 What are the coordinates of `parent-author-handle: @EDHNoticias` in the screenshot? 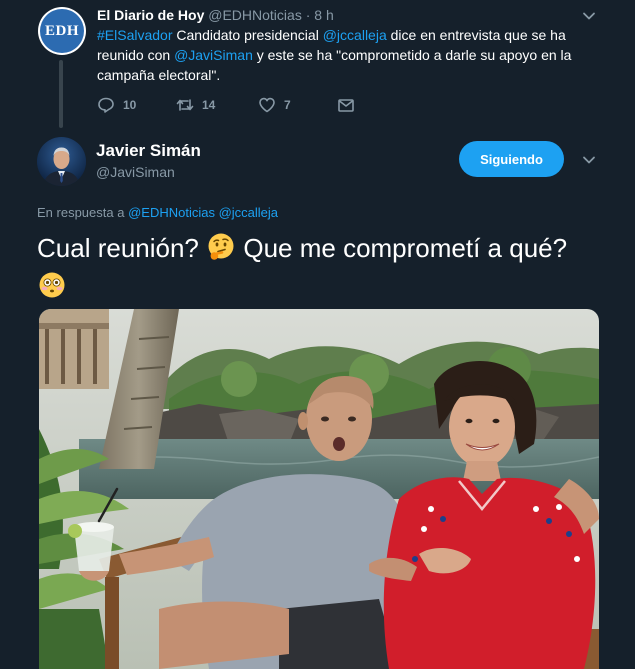 It's located at (255, 15).